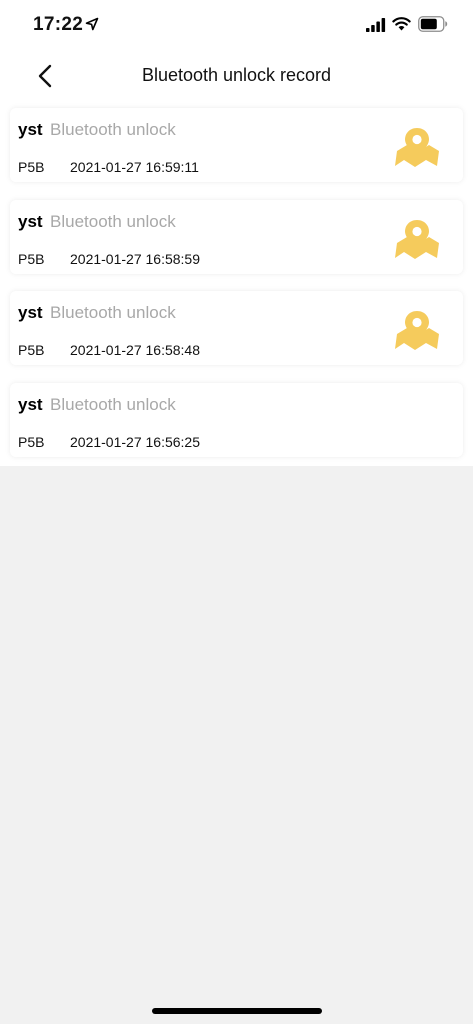 Image resolution: width=473 pixels, height=1024 pixels. What do you see at coordinates (236, 26) in the screenshot?
I see `status-bar: 17:22` at bounding box center [236, 26].